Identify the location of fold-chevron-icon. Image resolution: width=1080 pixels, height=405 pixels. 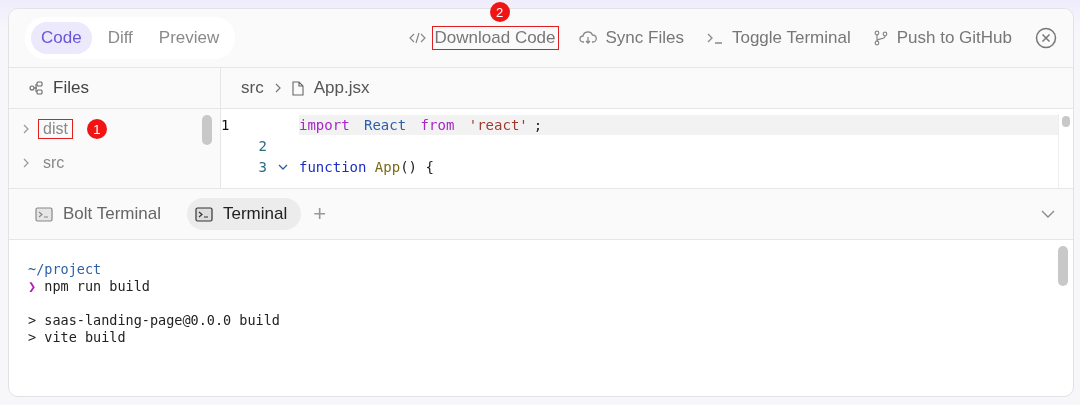
(283, 166).